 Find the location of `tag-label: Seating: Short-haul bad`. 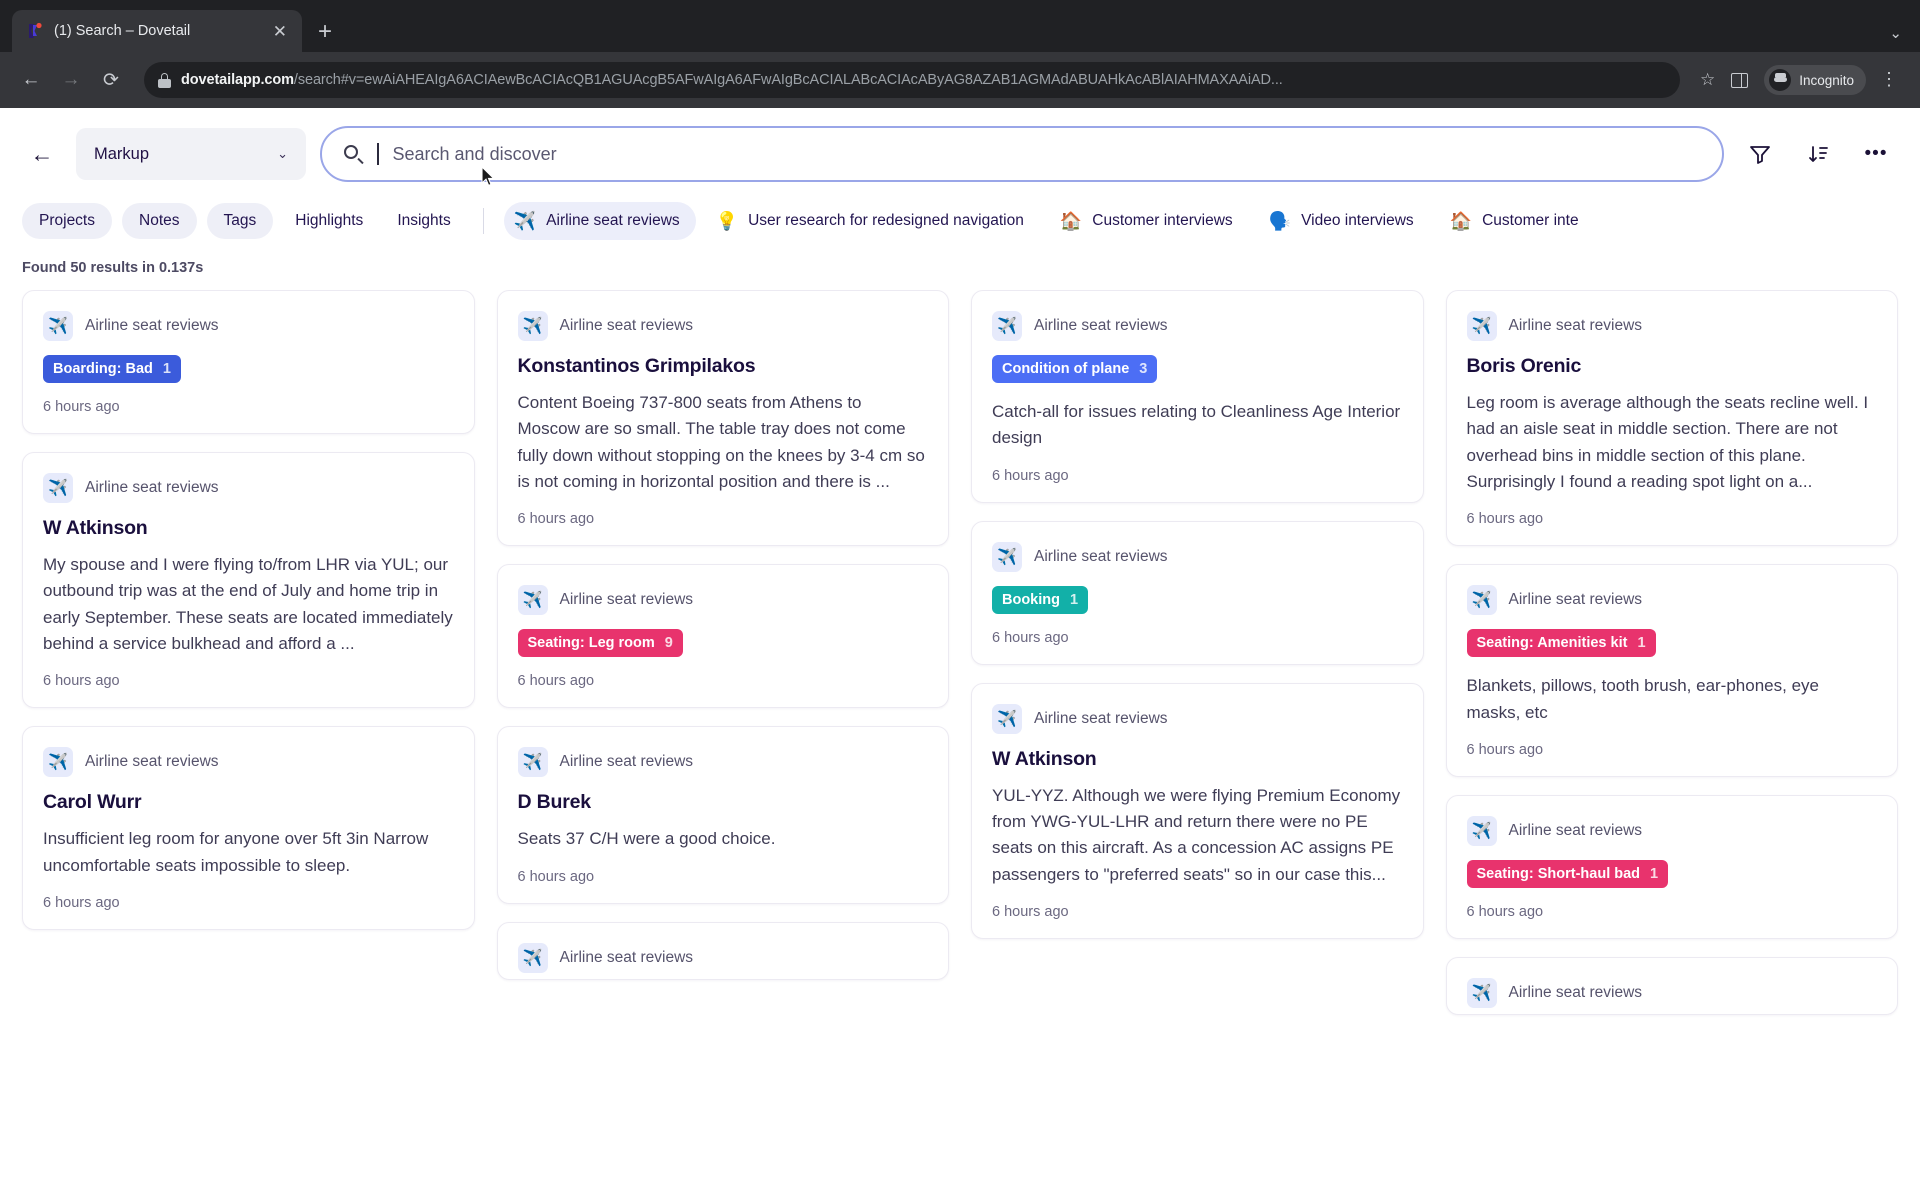

tag-label: Seating: Short-haul bad is located at coordinates (1558, 874).